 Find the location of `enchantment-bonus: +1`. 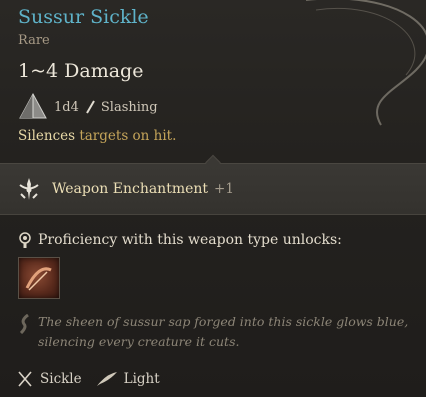

enchantment-bonus: +1 is located at coordinates (224, 189).